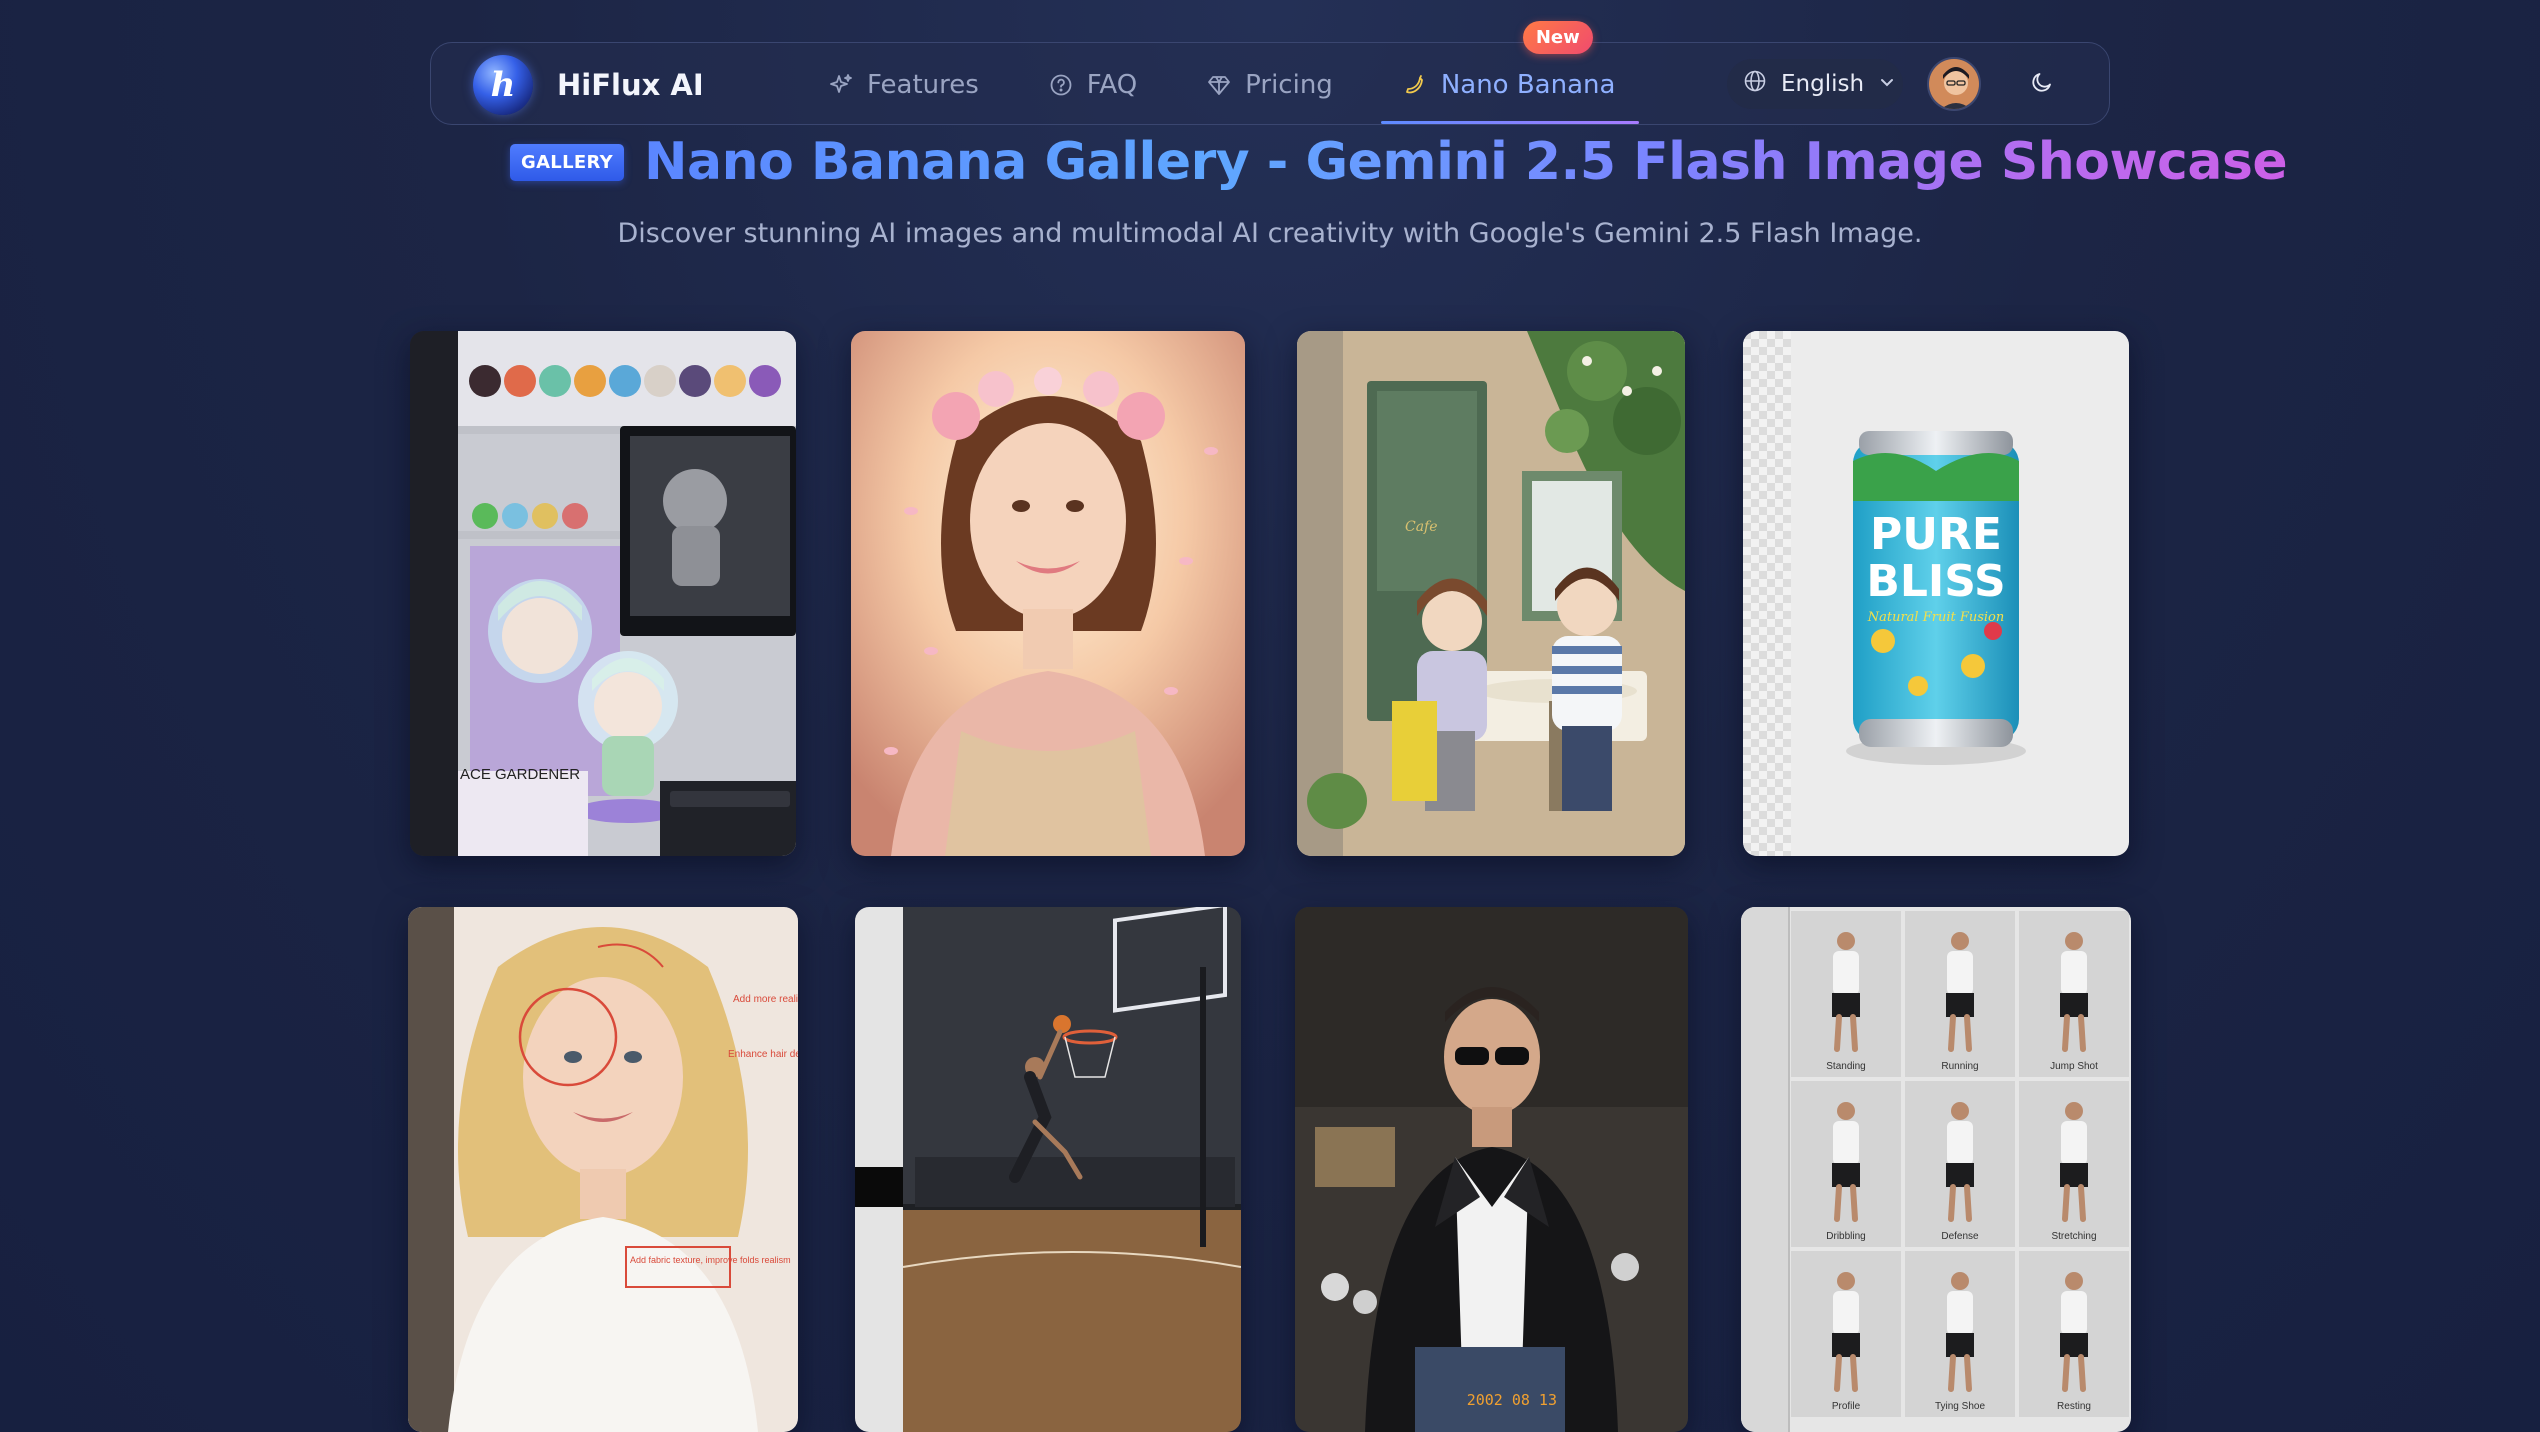 This screenshot has width=2540, height=1432. What do you see at coordinates (2073, 1236) in the screenshot?
I see `pose-label: Stretching` at bounding box center [2073, 1236].